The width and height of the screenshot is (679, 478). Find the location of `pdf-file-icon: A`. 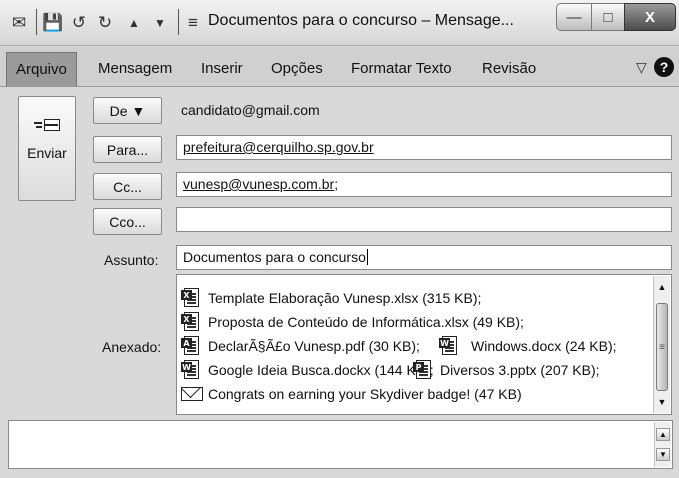

pdf-file-icon: A is located at coordinates (192, 346).